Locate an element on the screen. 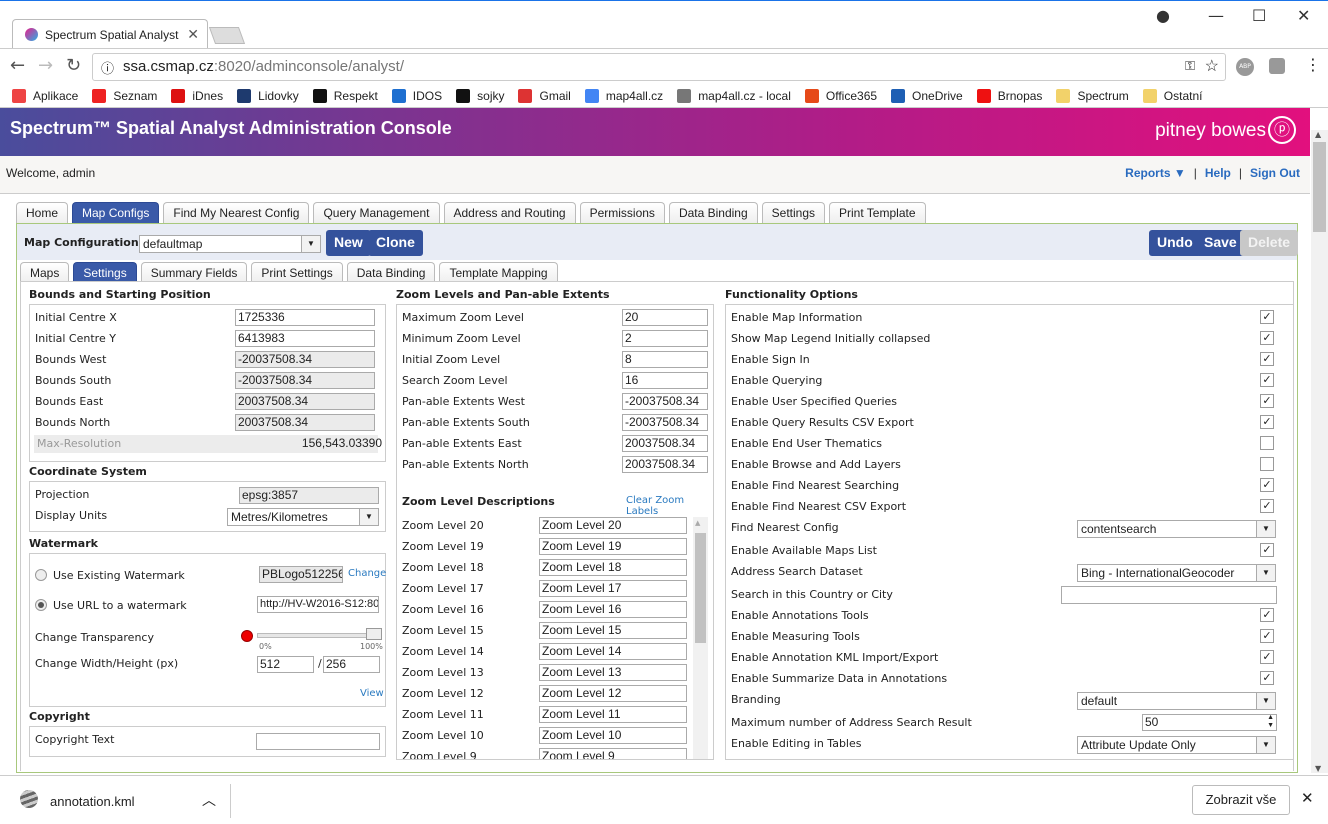 The height and width of the screenshot is (824, 1328). maximize-icon: ☐ is located at coordinates (1259, 15).